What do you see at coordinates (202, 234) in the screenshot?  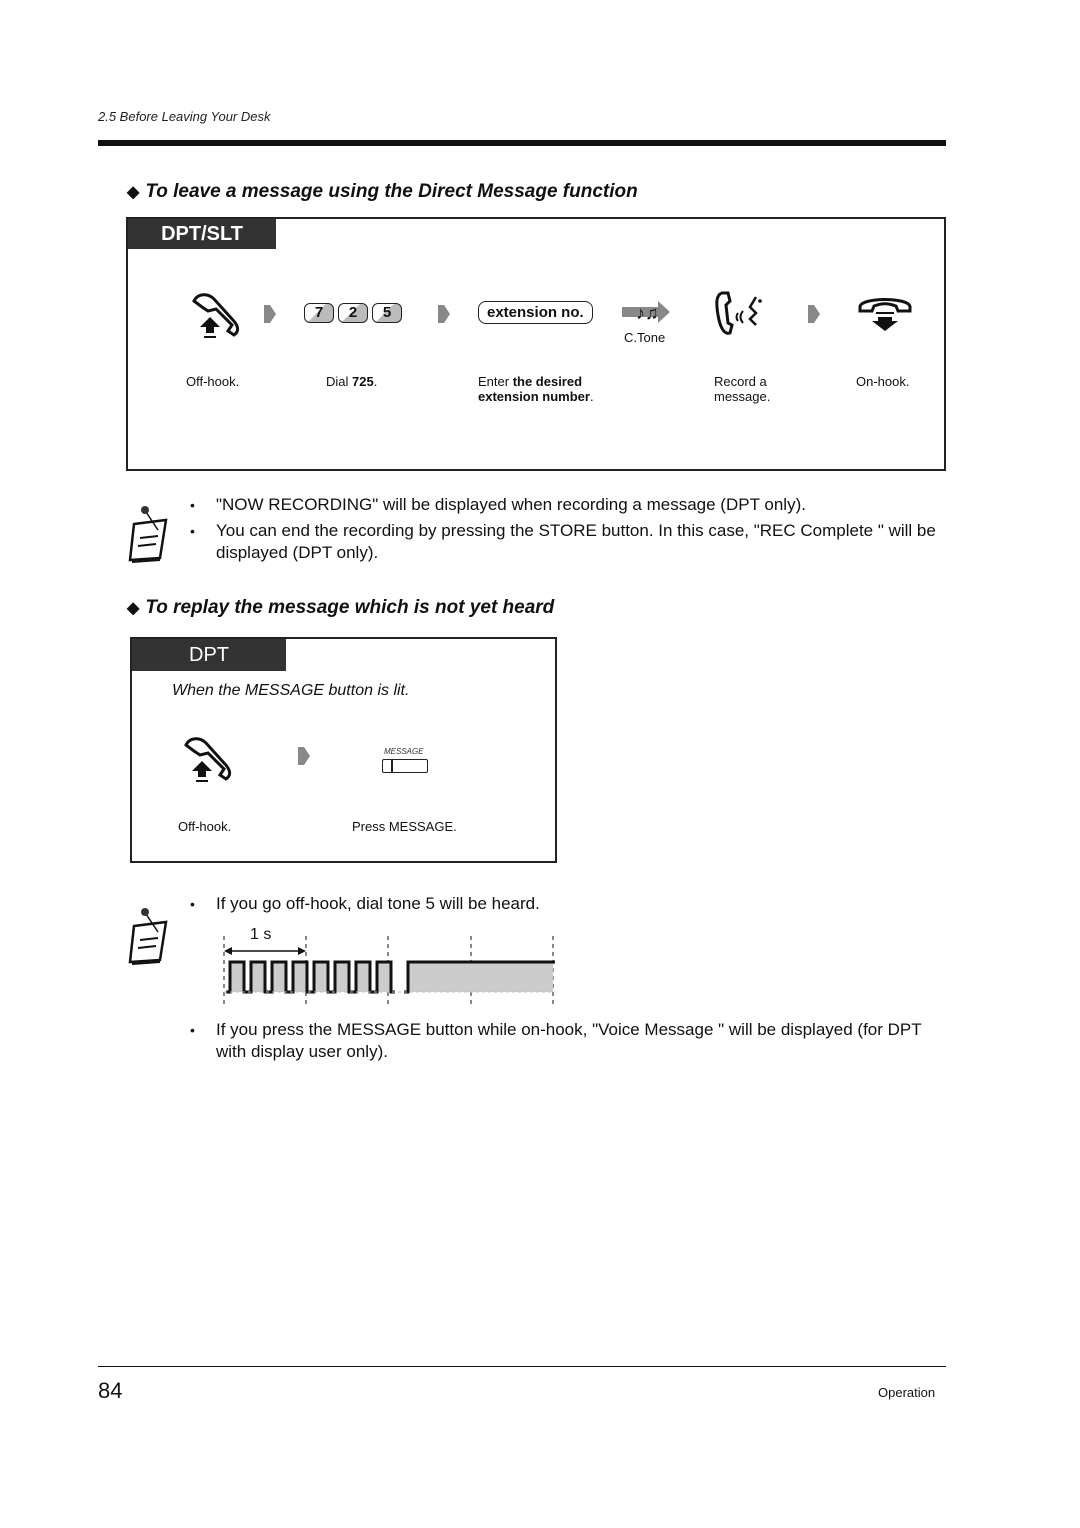 I see `phone-type-tag: DPT/SLT` at bounding box center [202, 234].